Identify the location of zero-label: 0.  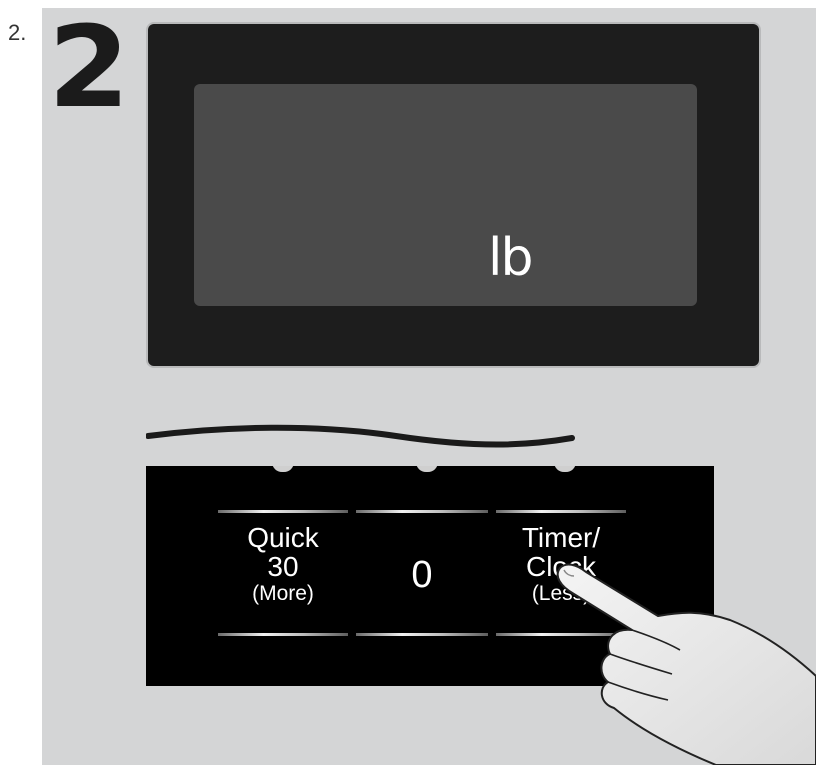
(422, 575).